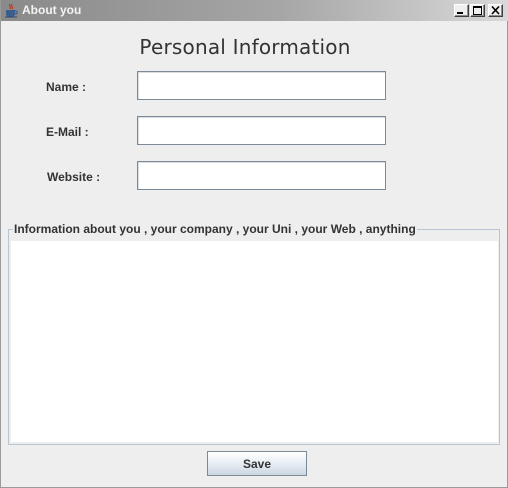 The image size is (508, 488). I want to click on save-button: Save, so click(257, 463).